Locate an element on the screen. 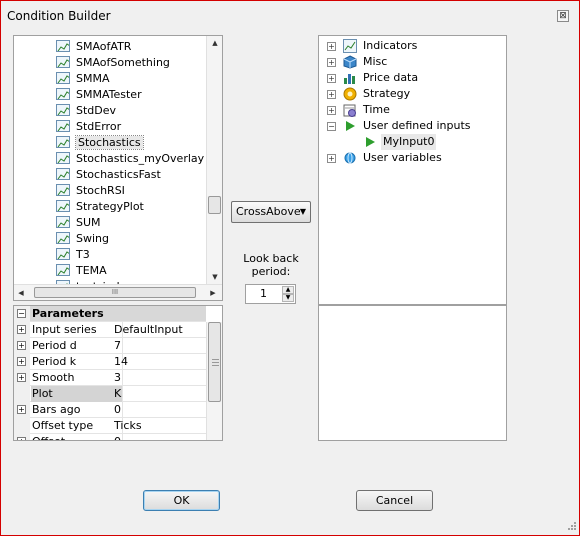  tree-node: + Time is located at coordinates (411, 110).